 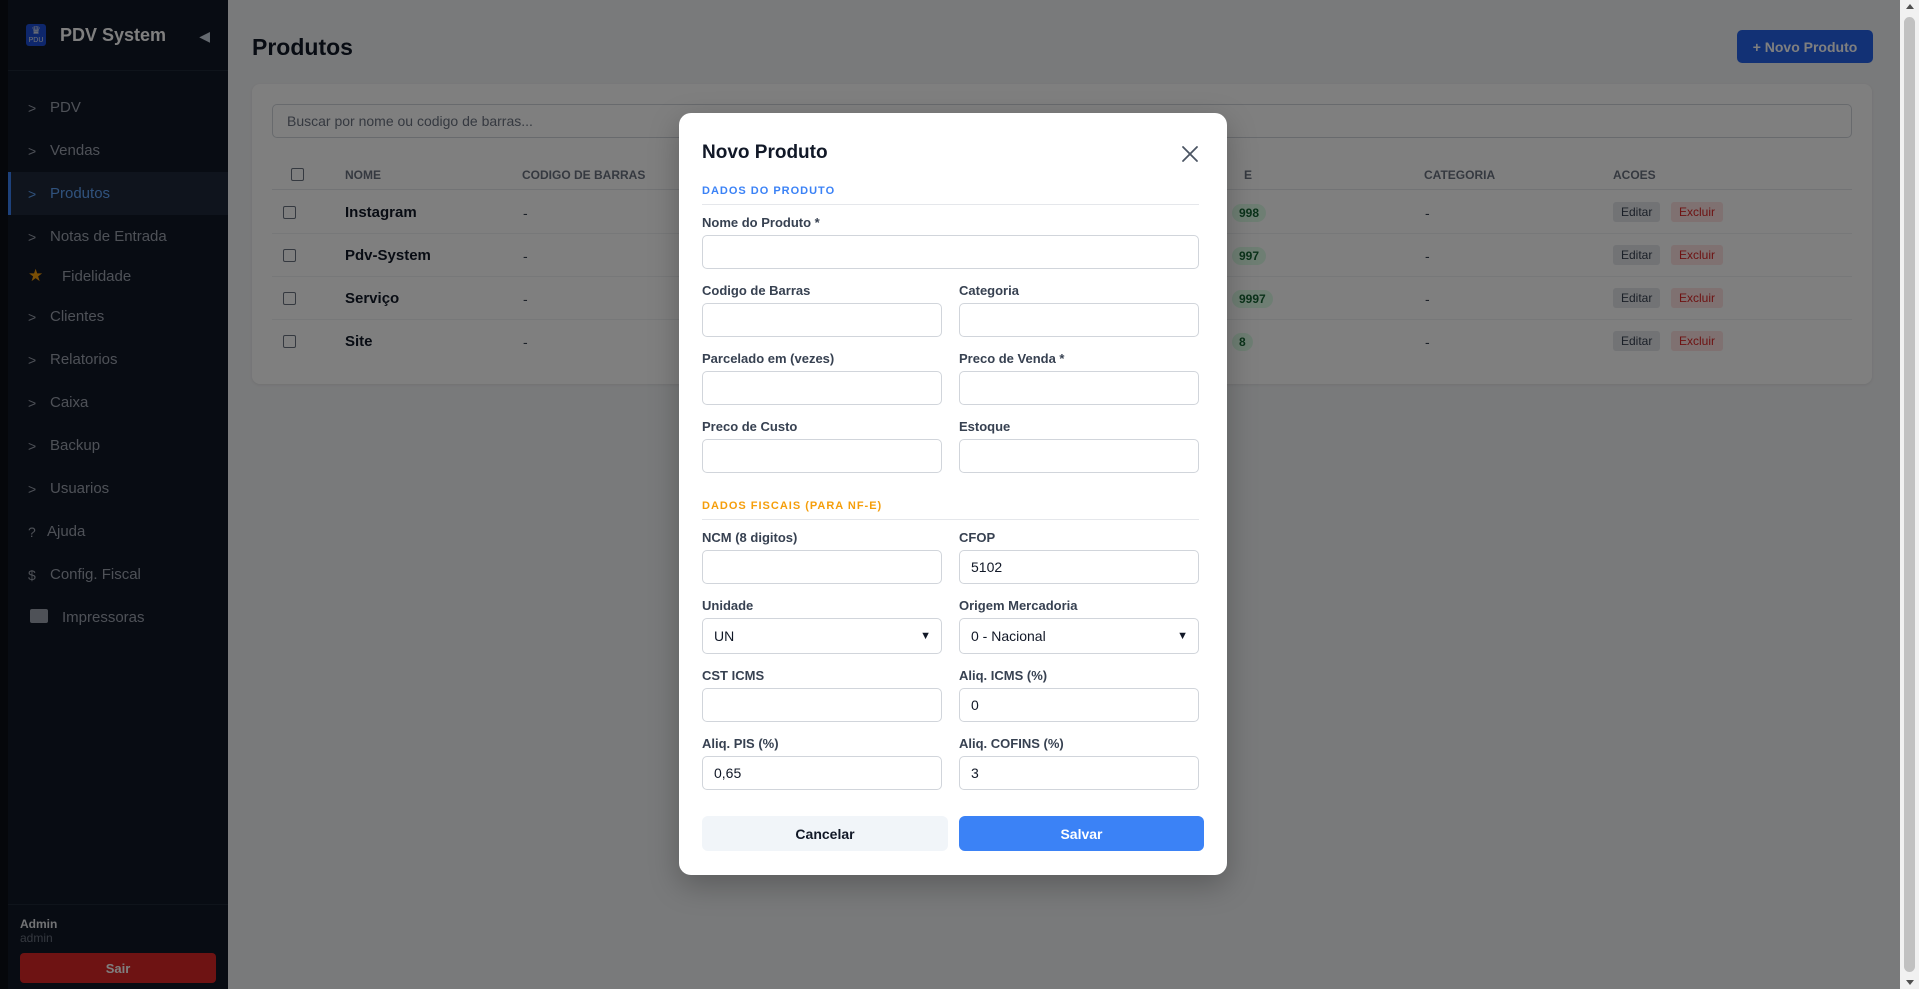 I want to click on unit-select: UN ▼, so click(x=822, y=636).